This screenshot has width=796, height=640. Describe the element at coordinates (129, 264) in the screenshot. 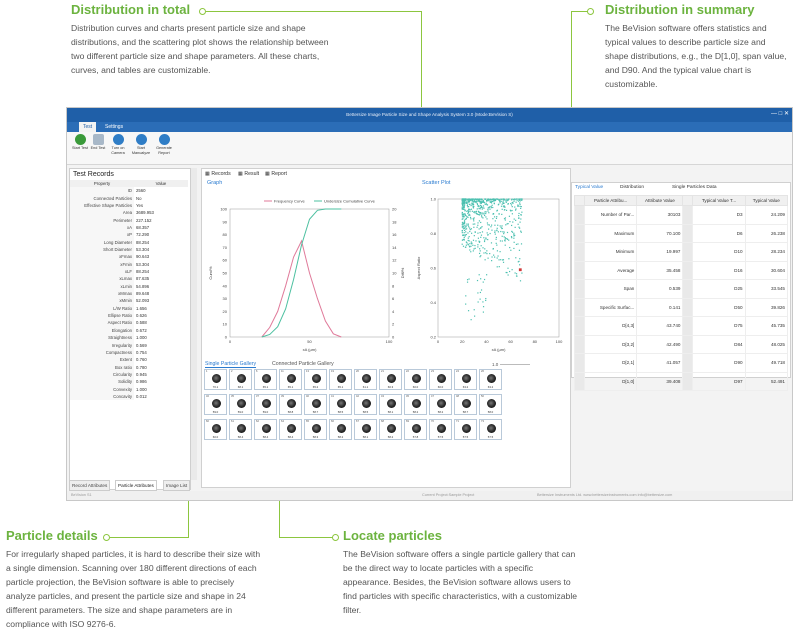

I see `property-row: xFmin 53.304` at that location.